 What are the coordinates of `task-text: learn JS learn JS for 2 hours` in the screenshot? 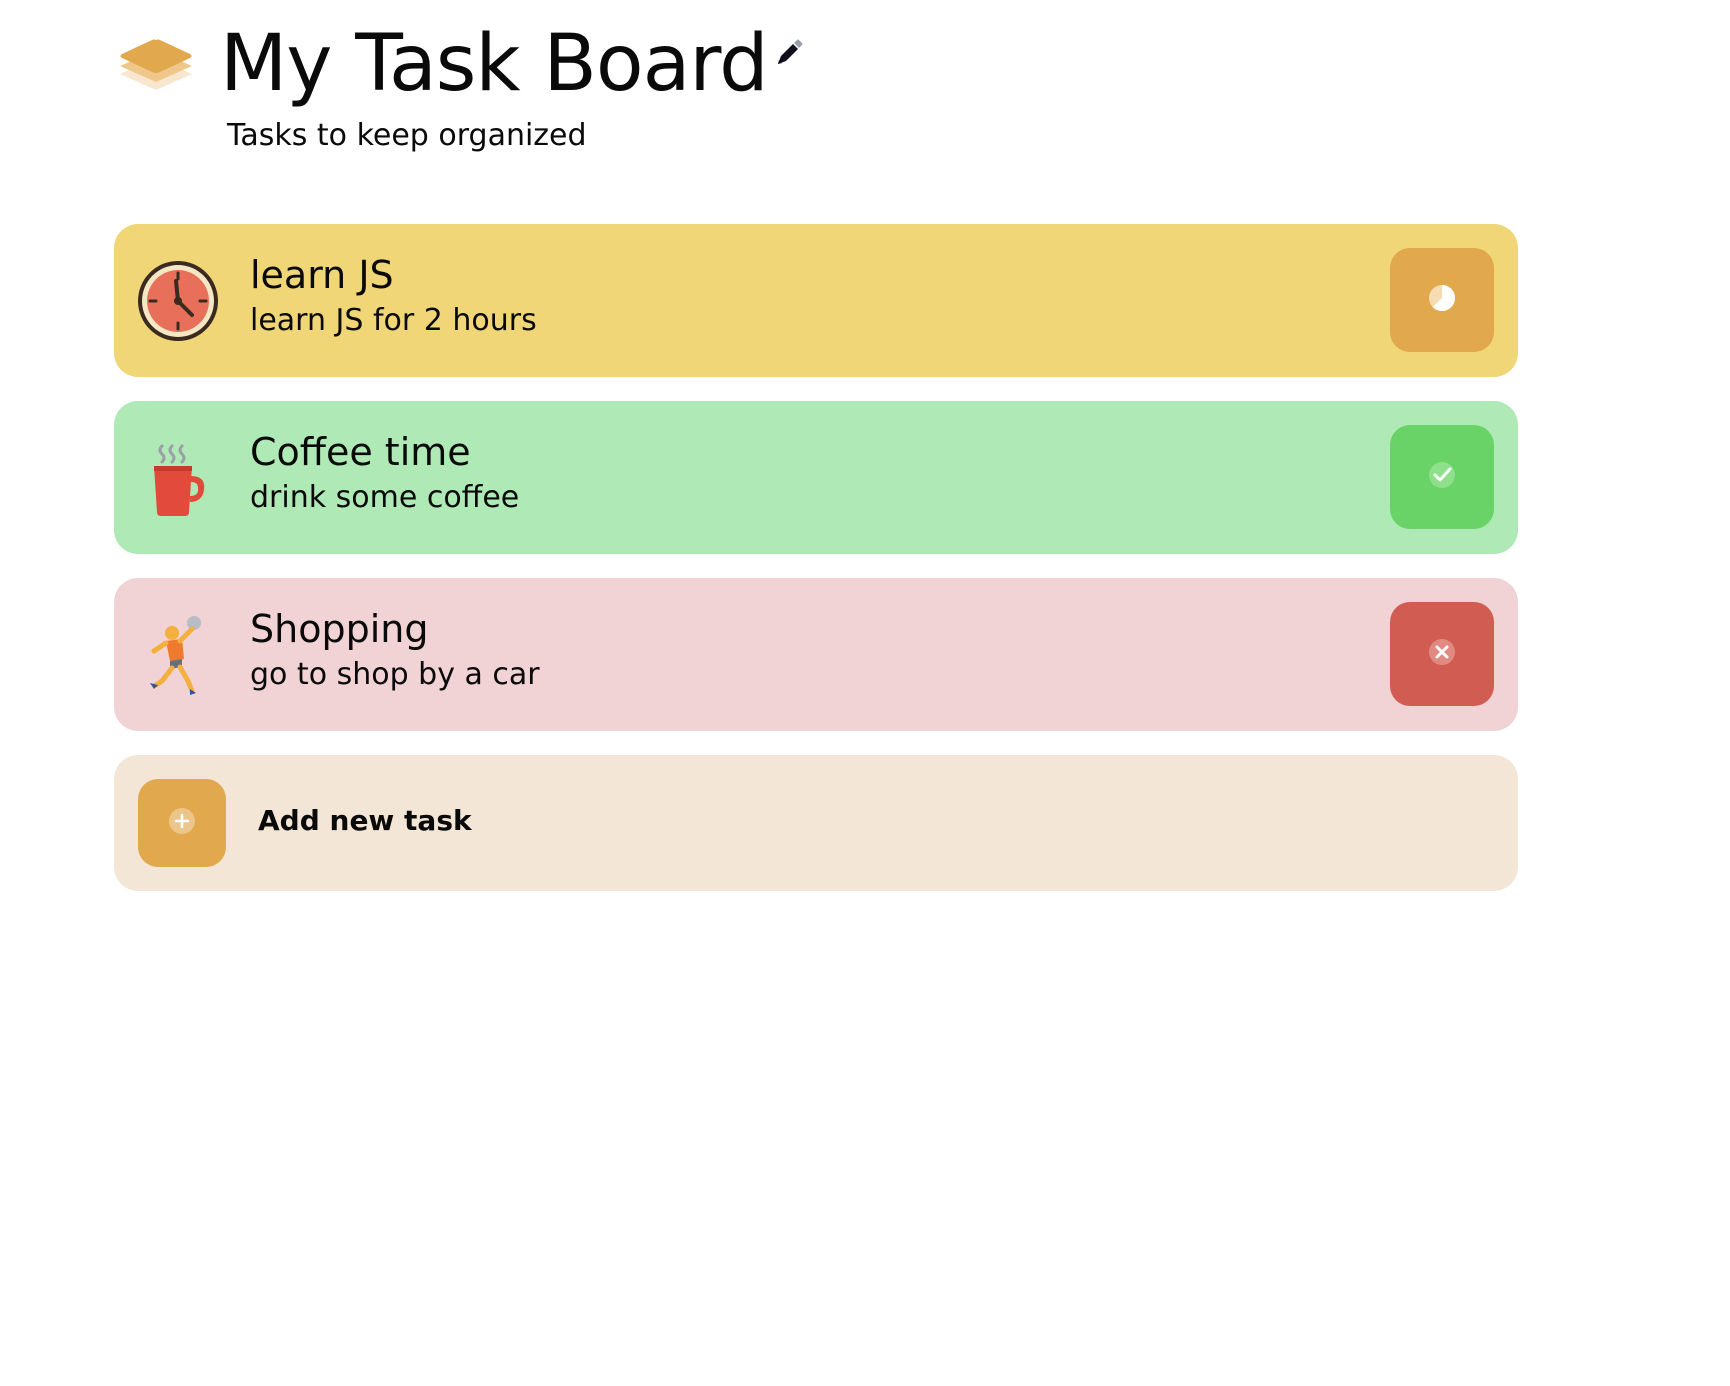 It's located at (393, 296).